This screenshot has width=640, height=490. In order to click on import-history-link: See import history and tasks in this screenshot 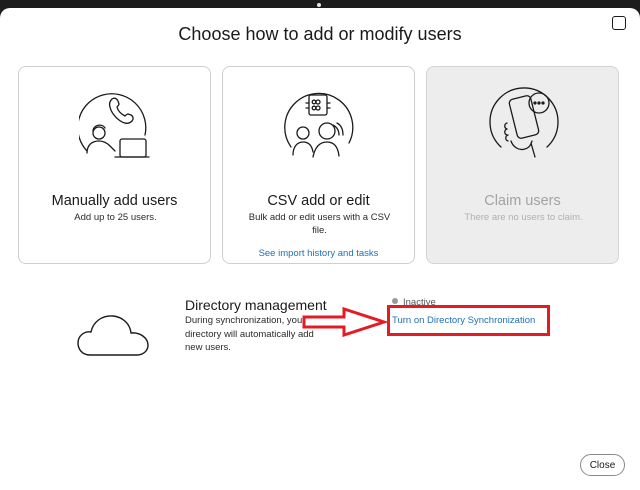, I will do `click(318, 253)`.